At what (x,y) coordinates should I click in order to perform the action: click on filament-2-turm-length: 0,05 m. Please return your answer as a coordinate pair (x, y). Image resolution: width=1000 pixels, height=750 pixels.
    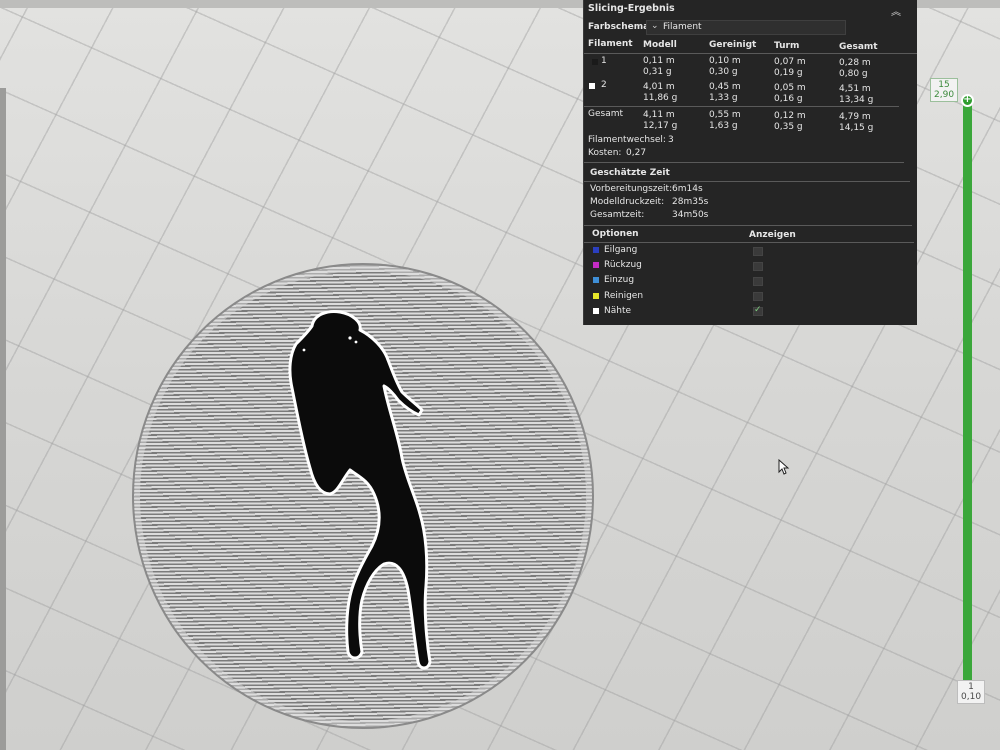
    Looking at the image, I should click on (790, 88).